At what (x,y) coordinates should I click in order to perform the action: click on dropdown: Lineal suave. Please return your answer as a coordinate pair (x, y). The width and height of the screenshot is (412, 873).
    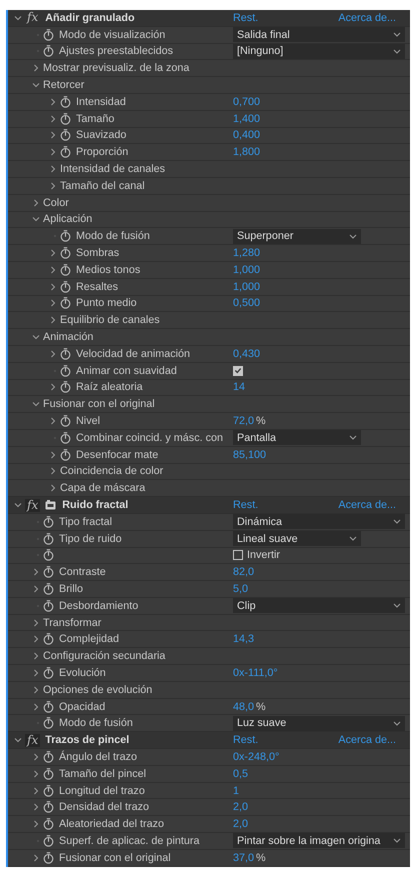
    Looking at the image, I should click on (297, 538).